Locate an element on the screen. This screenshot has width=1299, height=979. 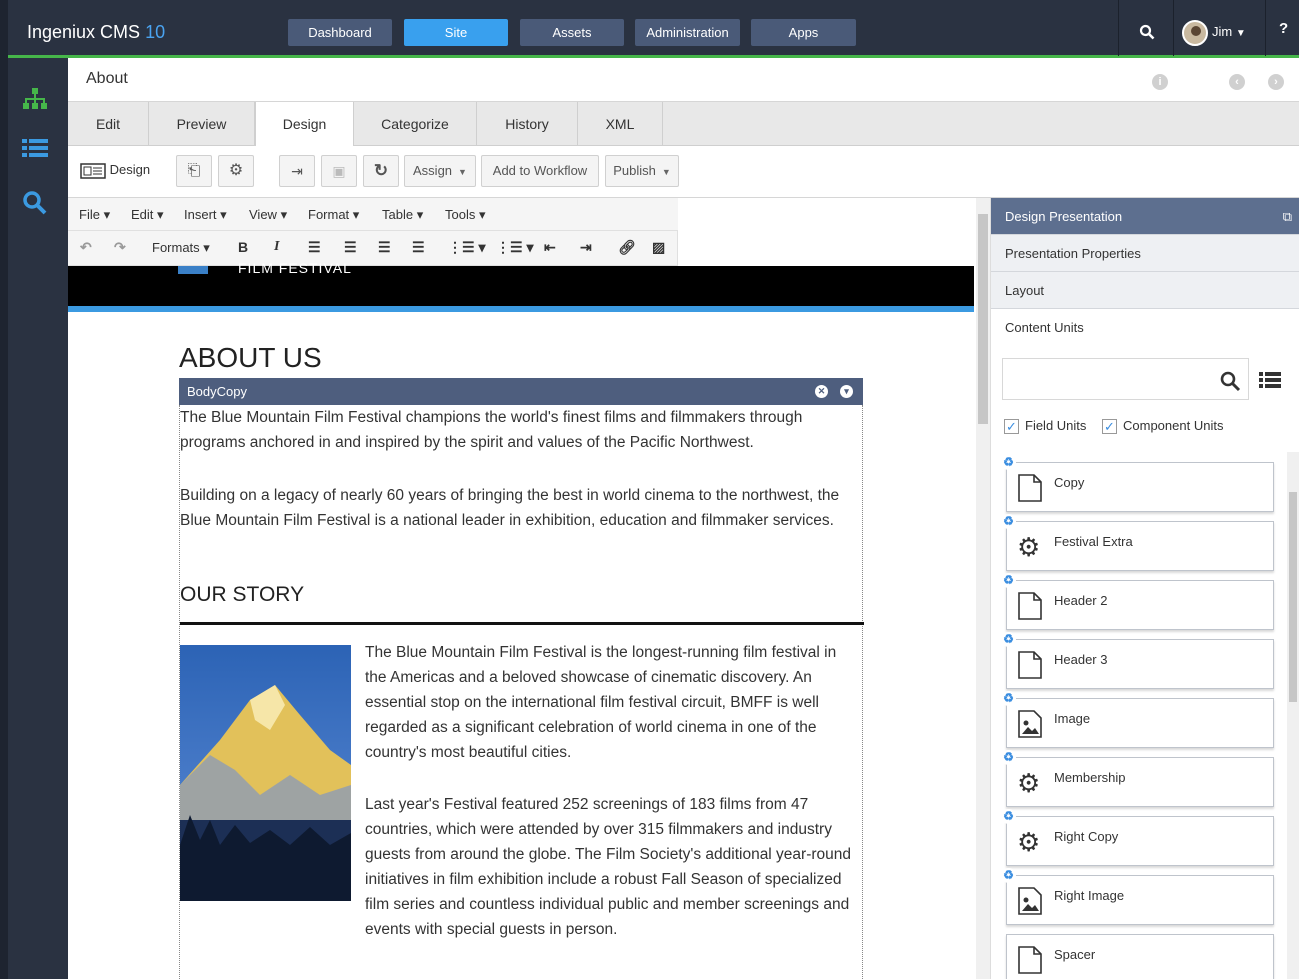
link-icon: 🔗︎ is located at coordinates (627, 247).